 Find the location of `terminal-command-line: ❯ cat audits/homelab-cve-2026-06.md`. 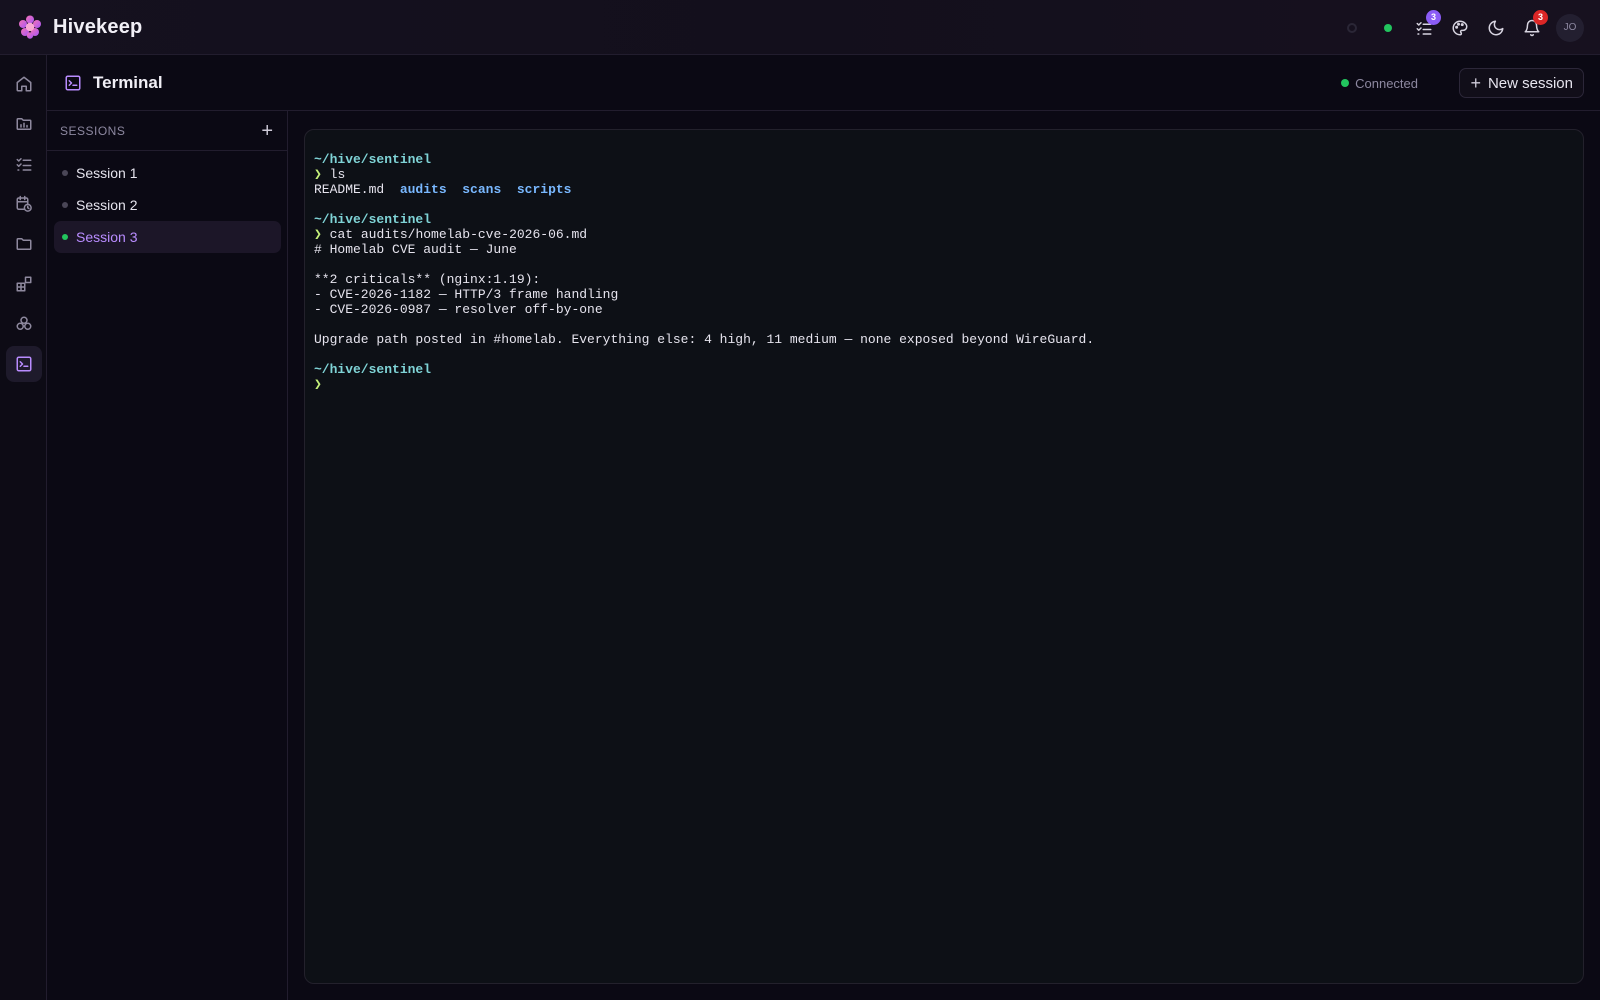

terminal-command-line: ❯ cat audits/homelab-cve-2026-06.md is located at coordinates (944, 234).